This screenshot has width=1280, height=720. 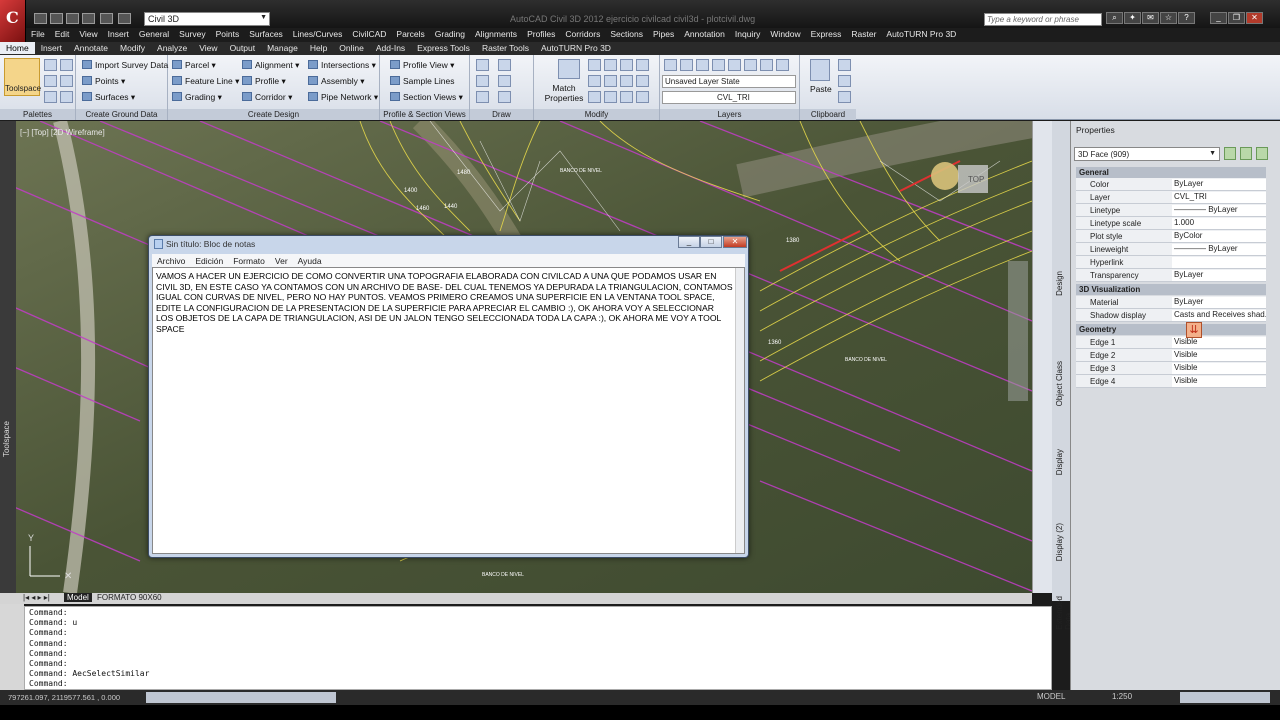 What do you see at coordinates (844, 97) in the screenshot?
I see `copy-base-icon` at bounding box center [844, 97].